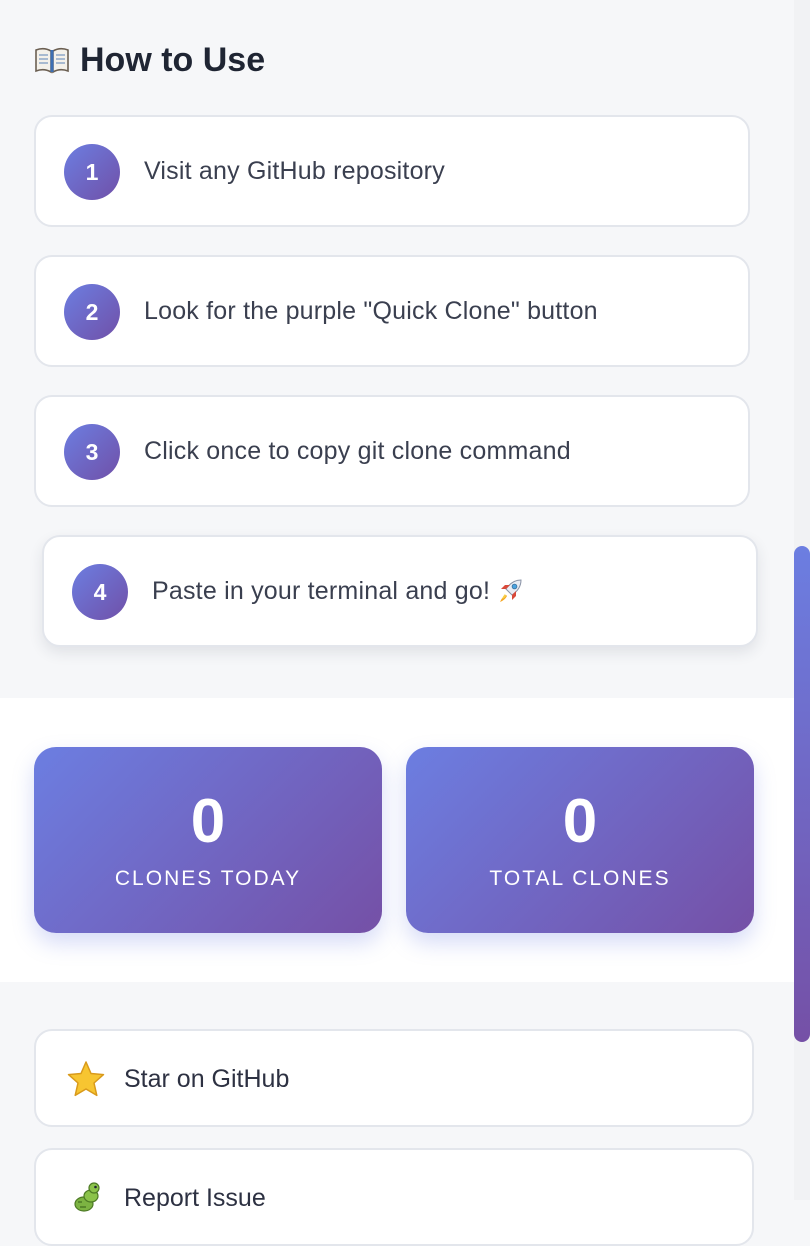 The width and height of the screenshot is (810, 1246). Describe the element at coordinates (394, 1197) in the screenshot. I see `report-issue-link: Report Issue` at that location.